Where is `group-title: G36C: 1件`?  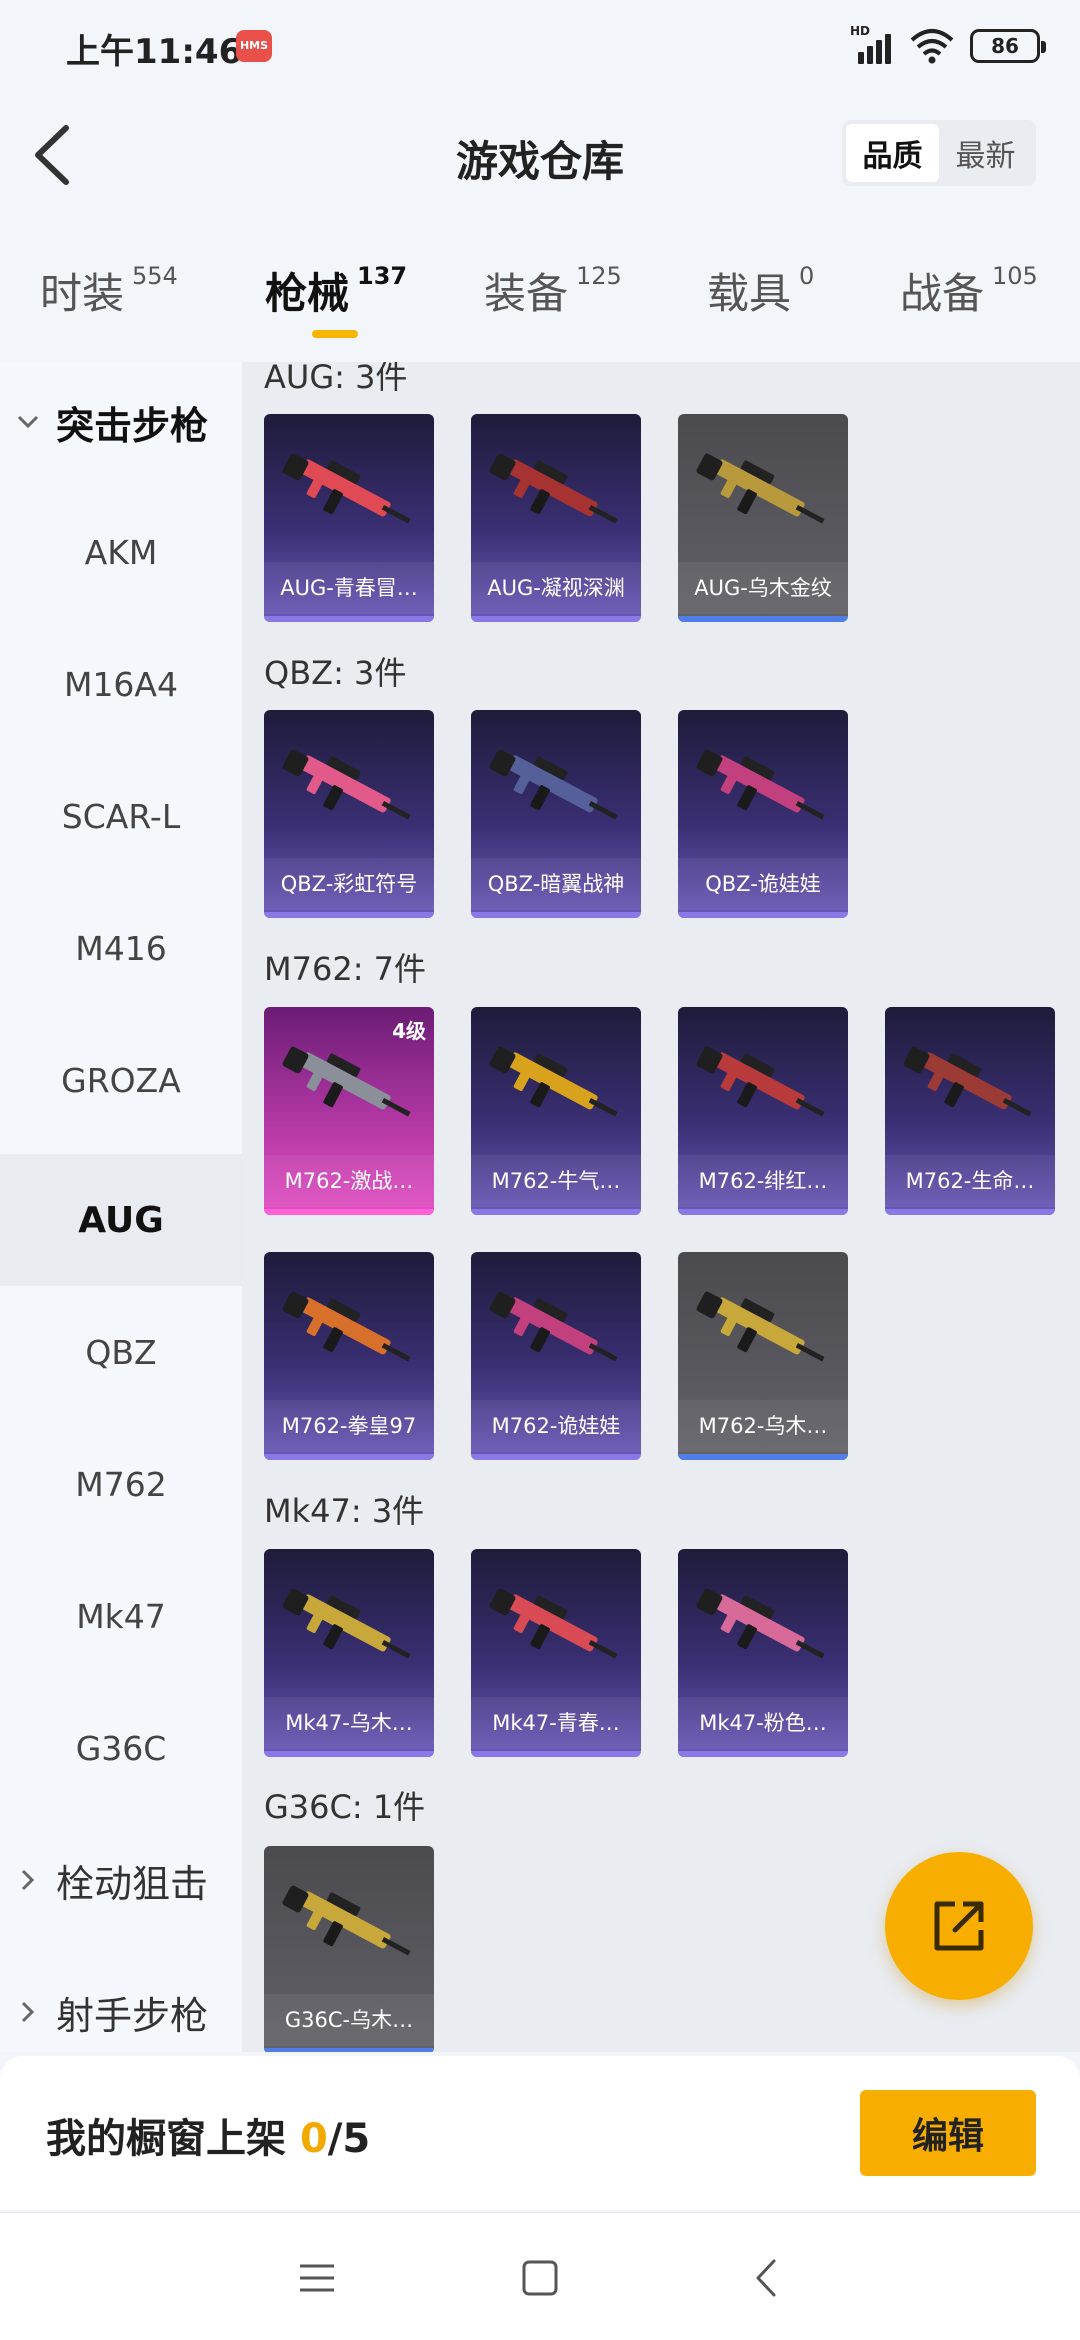 group-title: G36C: 1件 is located at coordinates (345, 1807).